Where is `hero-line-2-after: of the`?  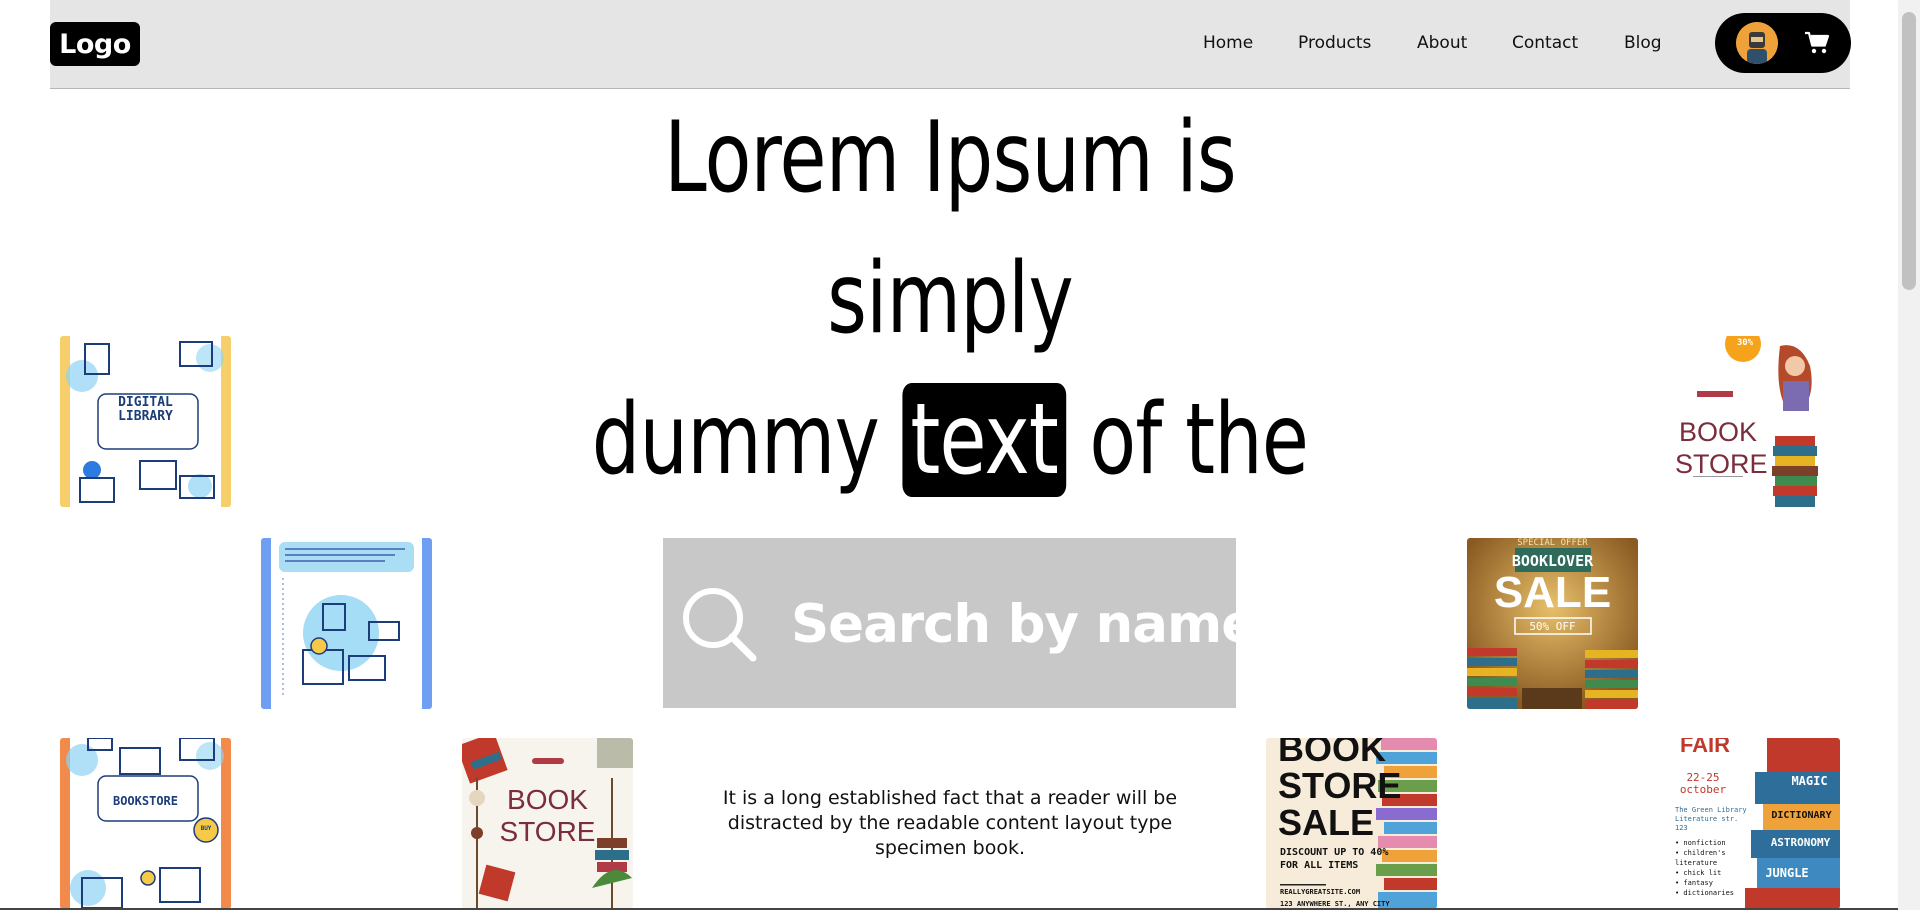 hero-line-2-after: of the is located at coordinates (1199, 440).